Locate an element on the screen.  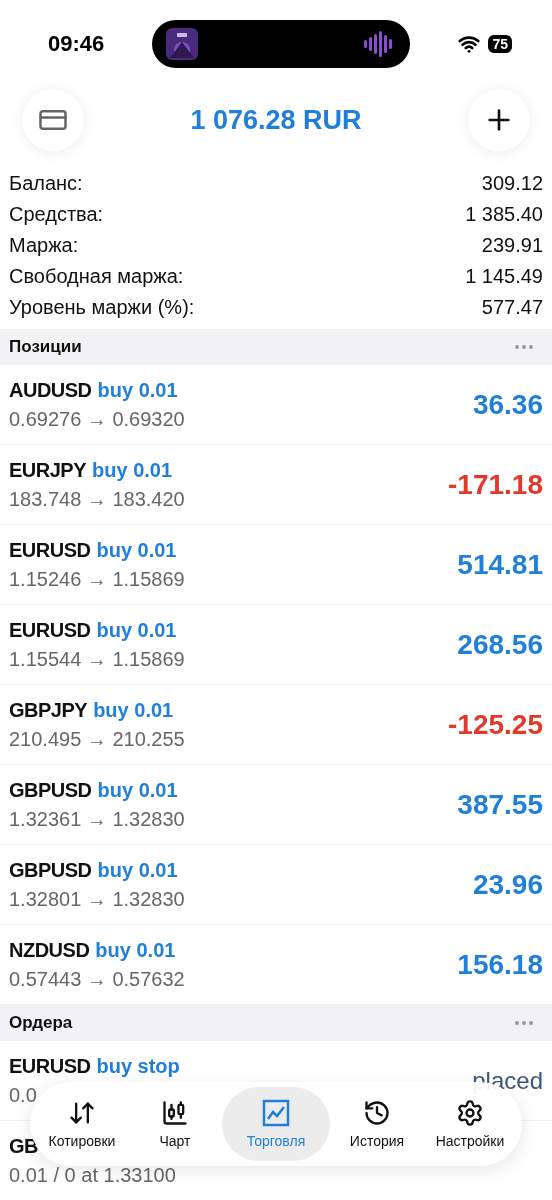
order-symbol: EURUSD is located at coordinates (50, 1066).